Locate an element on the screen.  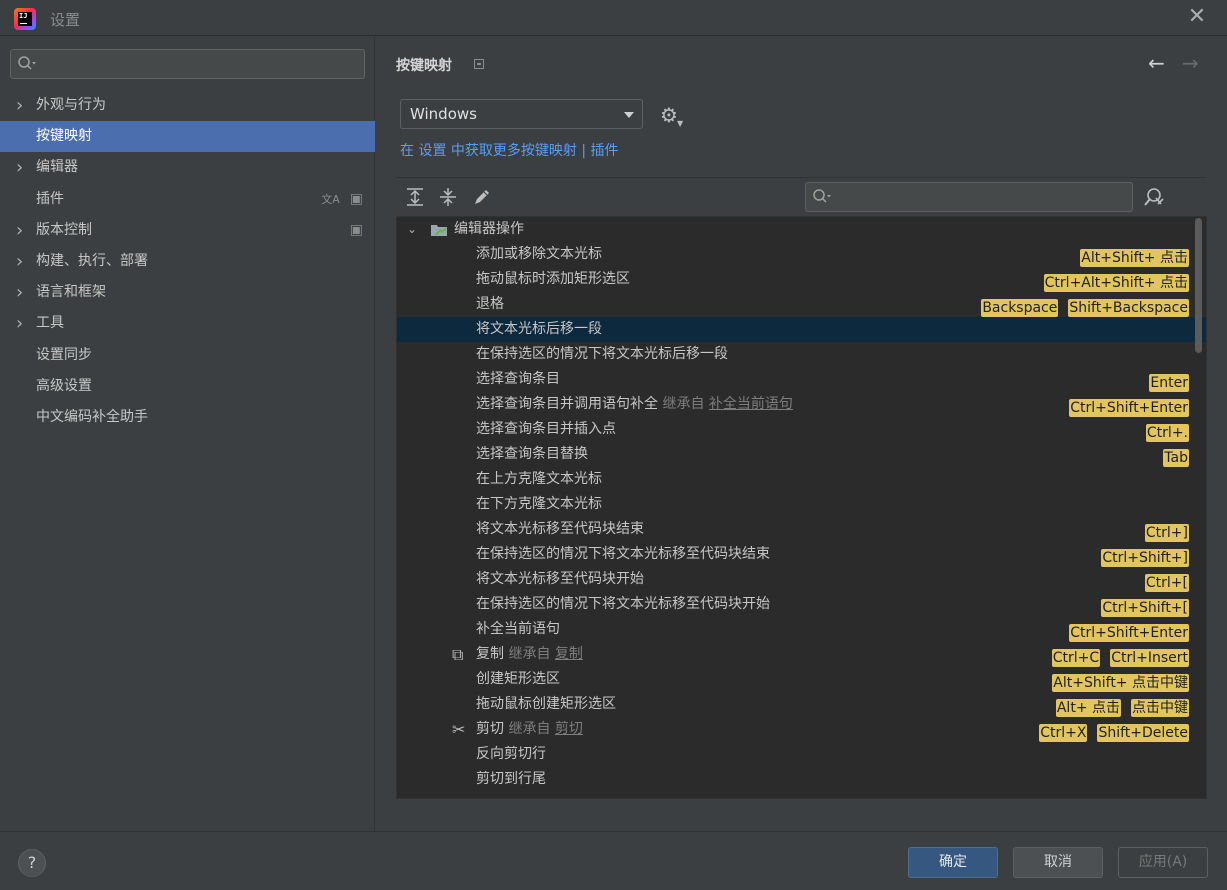
sidebar-item: 按键映射 is located at coordinates (187, 137).